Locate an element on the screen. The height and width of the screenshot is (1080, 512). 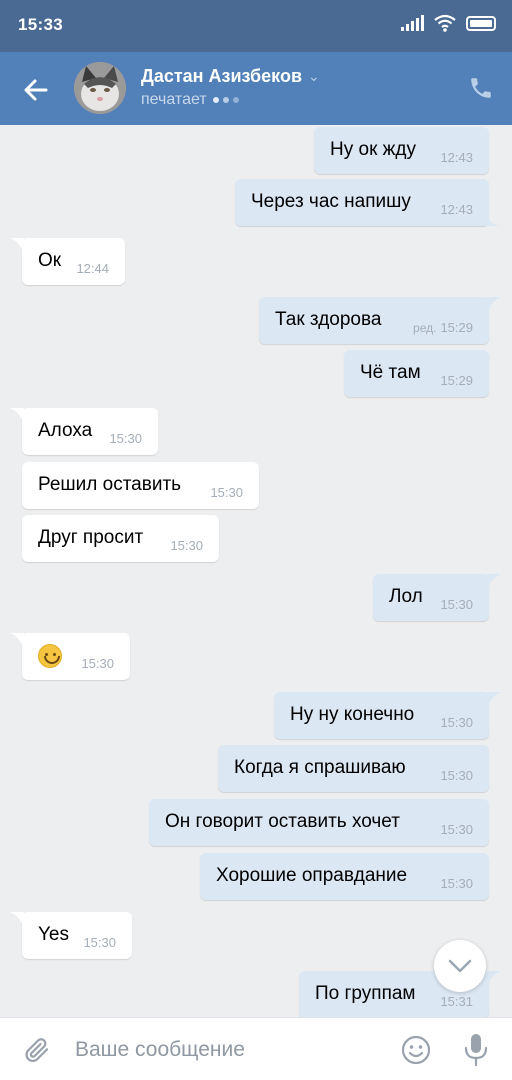
message-outgoing: Он говорит оставить хочет 15:30 is located at coordinates (319, 822).